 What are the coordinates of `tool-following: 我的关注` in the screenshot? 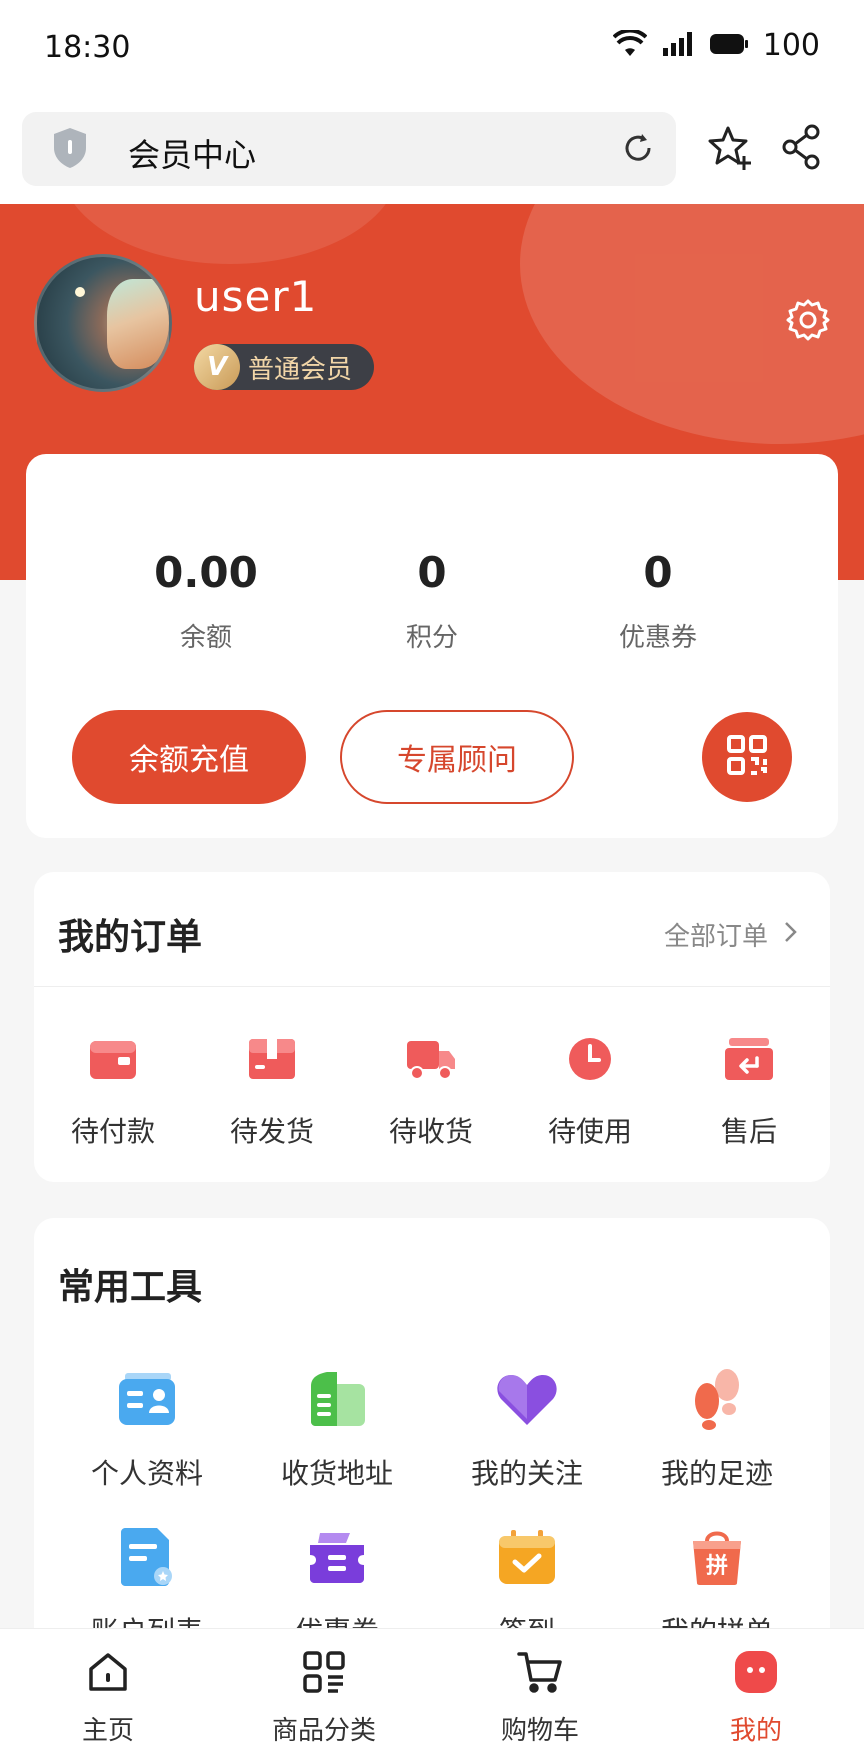 It's located at (527, 1428).